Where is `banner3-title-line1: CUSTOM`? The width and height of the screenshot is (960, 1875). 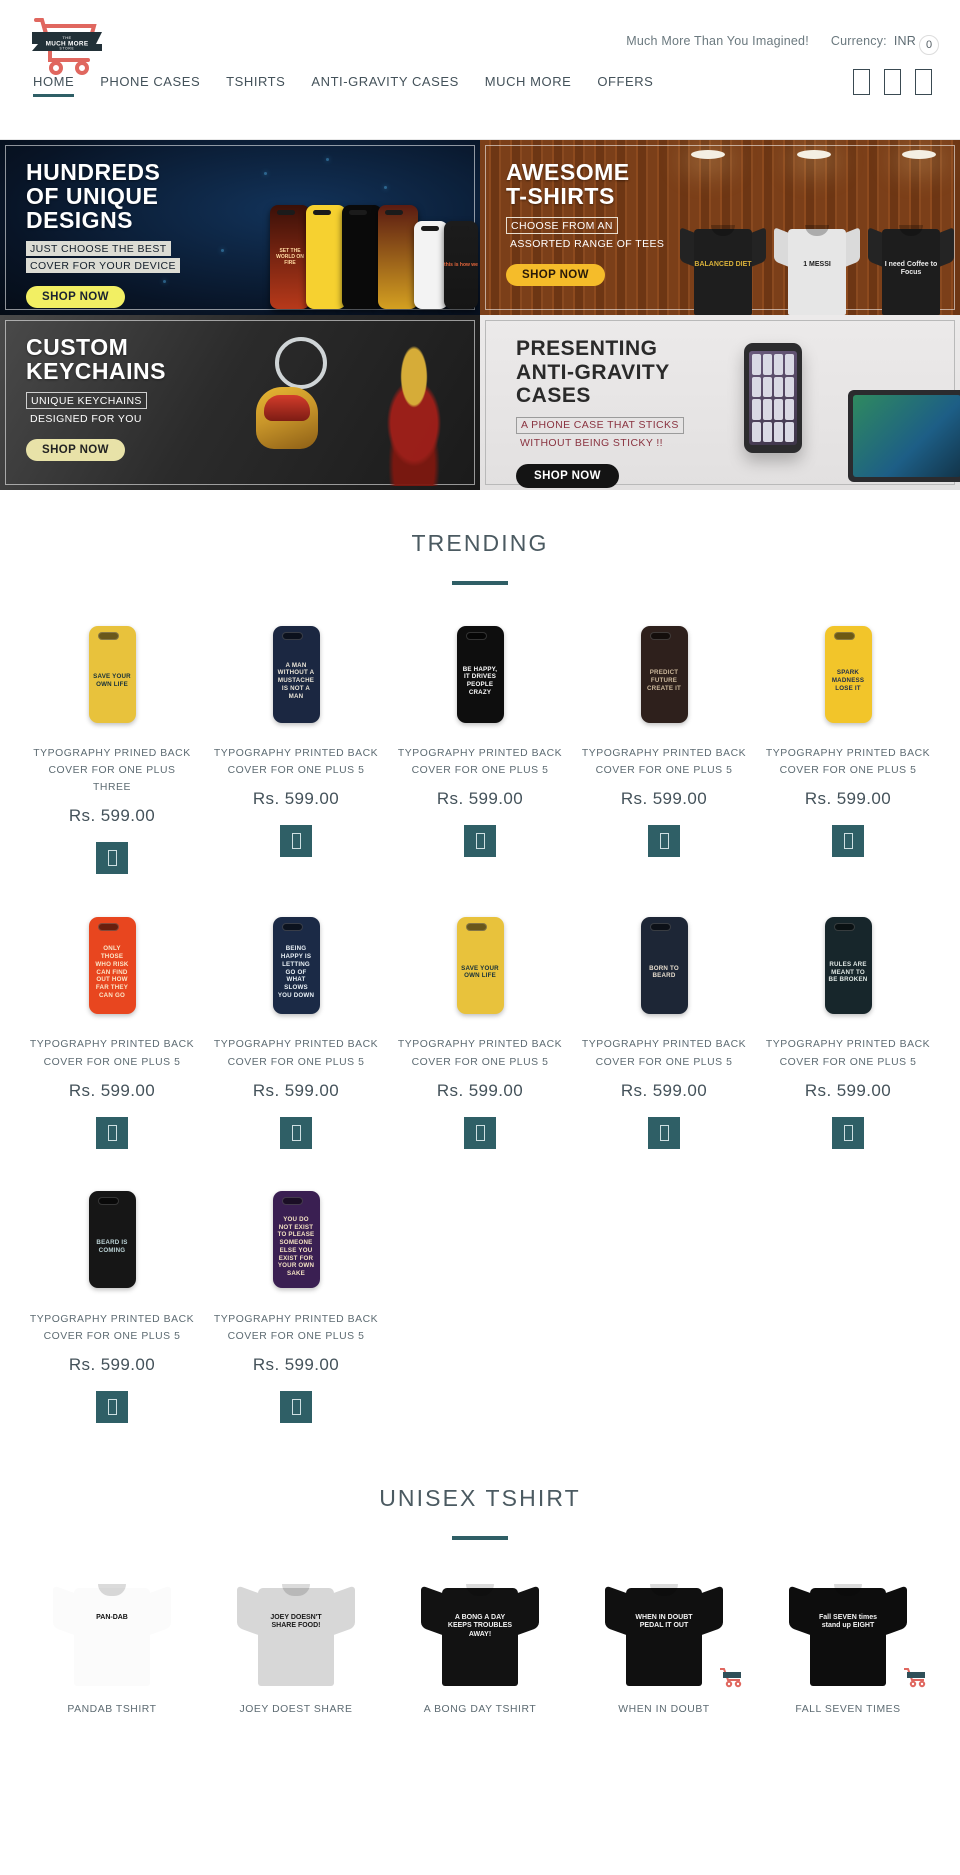 banner3-title-line1: CUSTOM is located at coordinates (77, 347).